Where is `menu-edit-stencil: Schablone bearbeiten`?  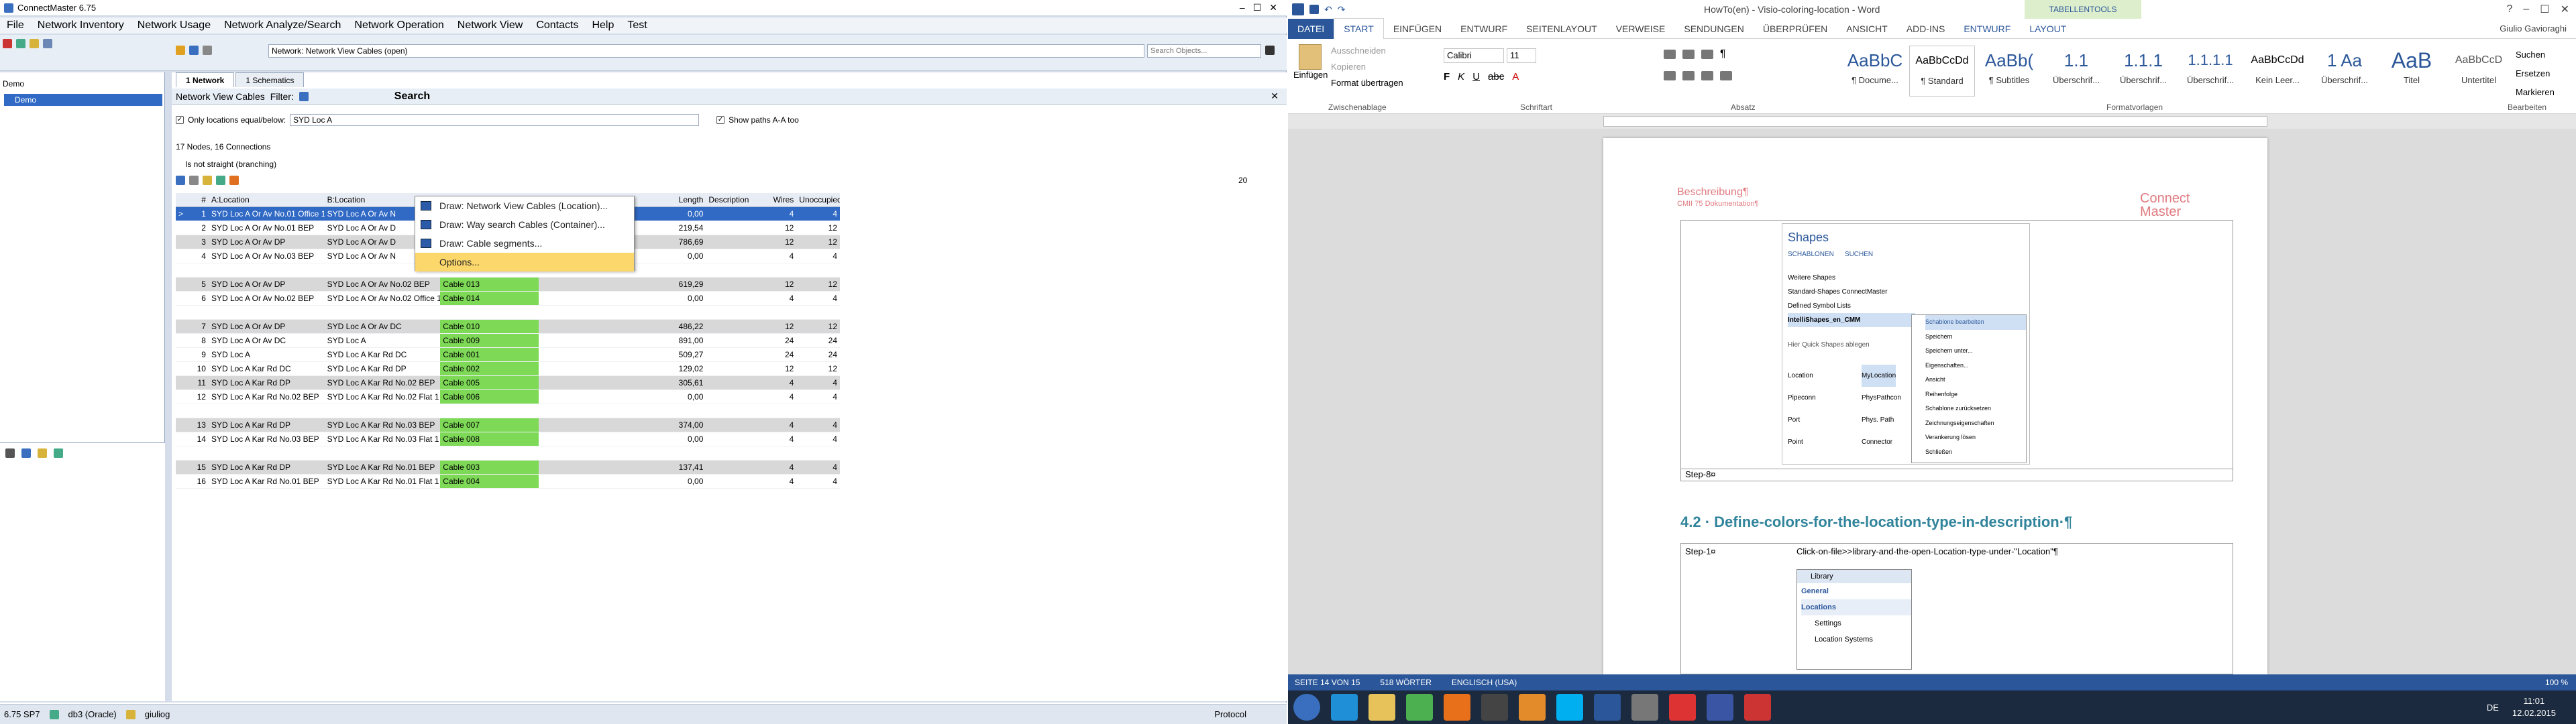 menu-edit-stencil: Schablone bearbeiten is located at coordinates (1975, 322).